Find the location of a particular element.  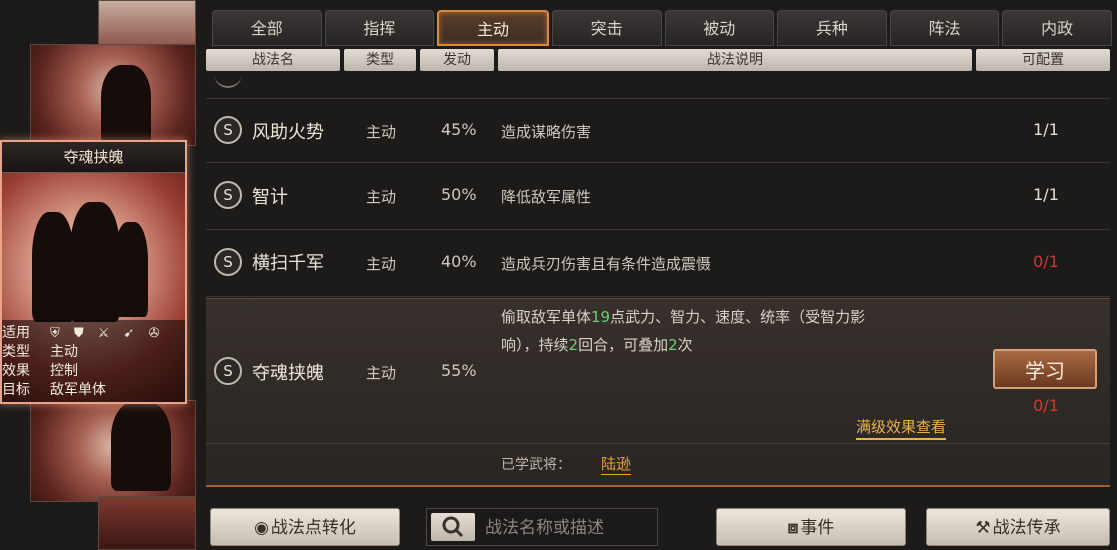

bottom-toolbar: ◉战法点转化 ⧈事件 ⚒战法传承 is located at coordinates (658, 527).